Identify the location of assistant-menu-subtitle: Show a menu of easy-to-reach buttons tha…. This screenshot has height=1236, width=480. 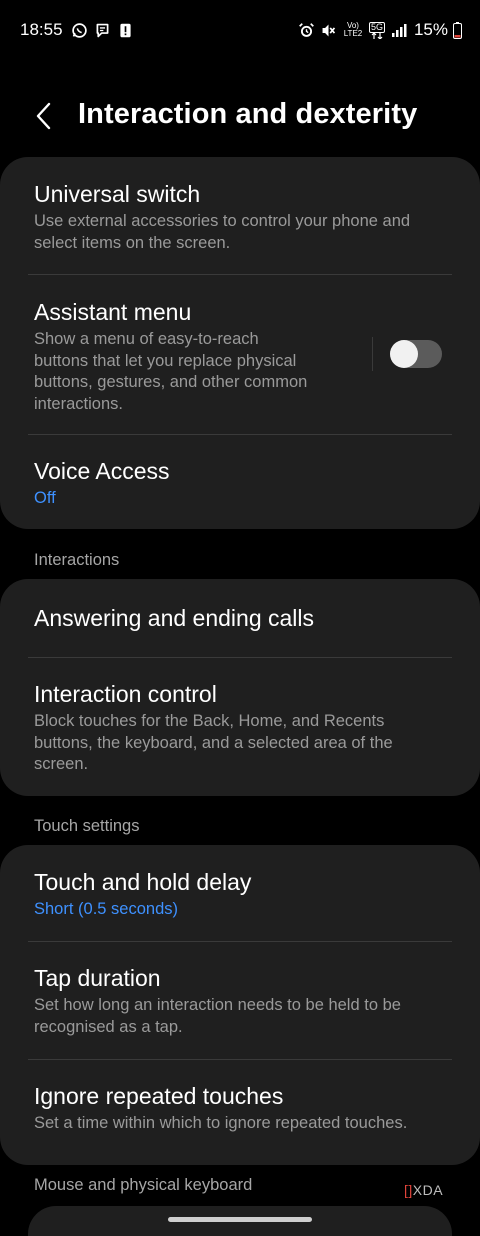
(240, 372).